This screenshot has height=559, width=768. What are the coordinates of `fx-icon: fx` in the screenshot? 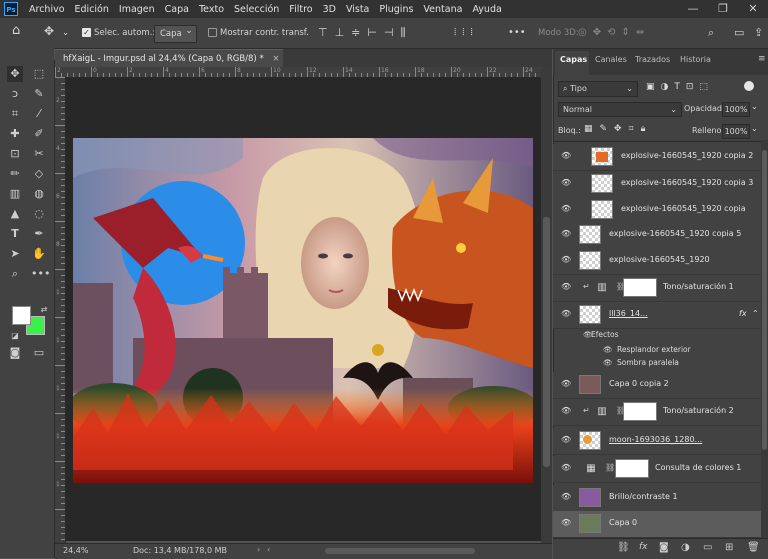 It's located at (743, 313).